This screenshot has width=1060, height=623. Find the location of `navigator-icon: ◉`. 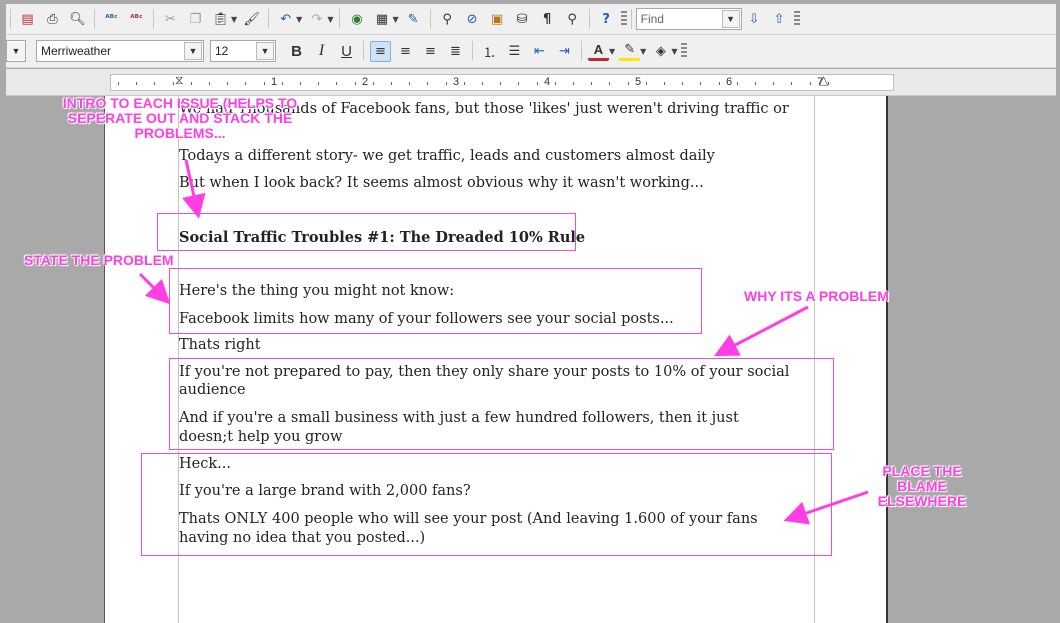

navigator-icon: ◉ is located at coordinates (356, 19).